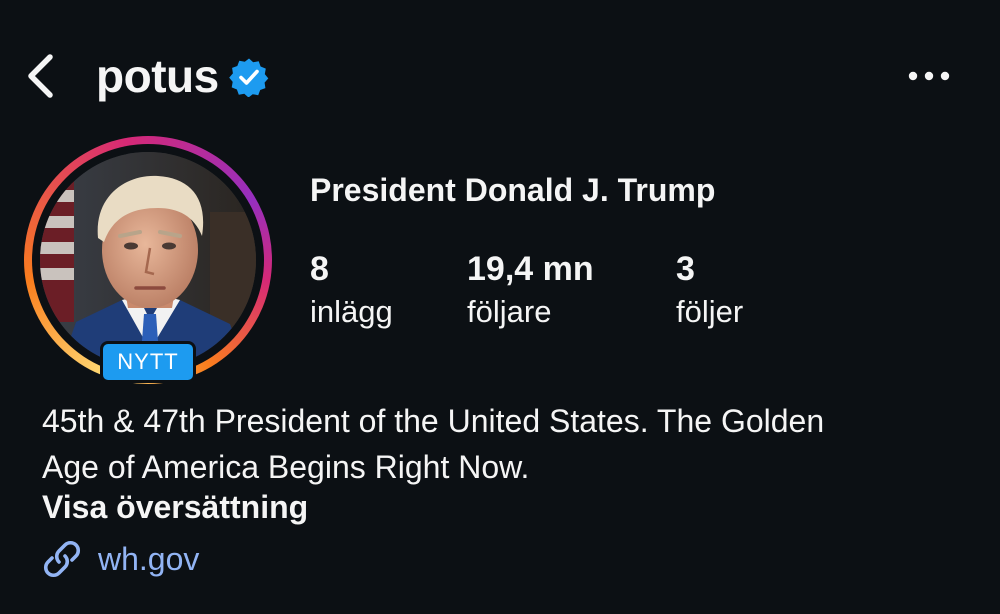  I want to click on back-button, so click(40, 76).